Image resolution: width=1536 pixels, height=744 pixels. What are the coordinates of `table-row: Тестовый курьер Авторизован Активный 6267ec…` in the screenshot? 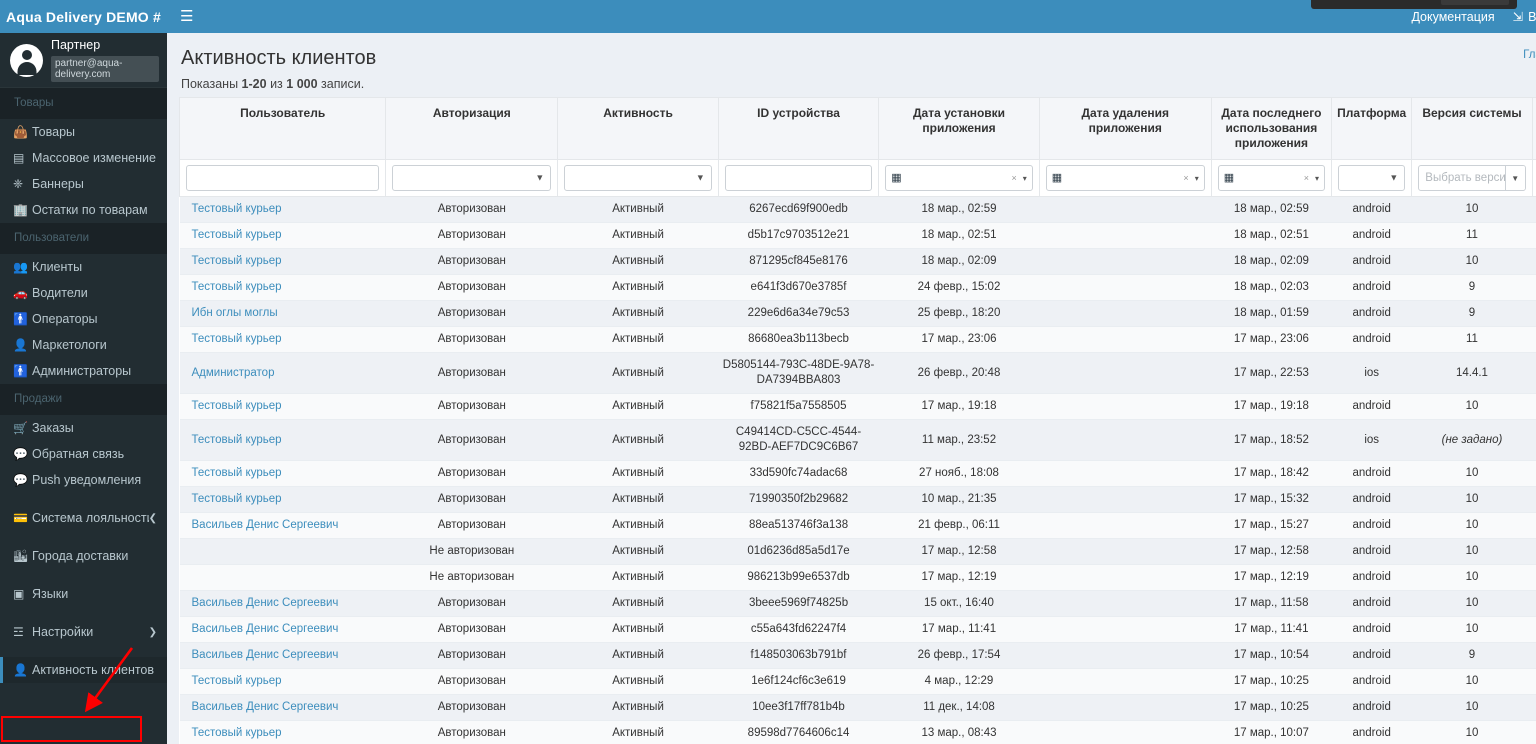 It's located at (857, 209).